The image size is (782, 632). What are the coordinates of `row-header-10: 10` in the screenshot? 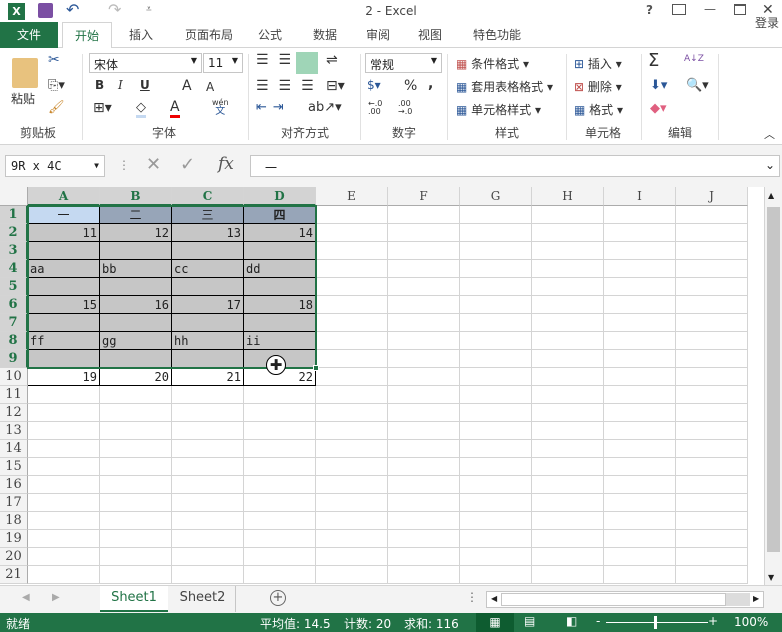 It's located at (14, 377).